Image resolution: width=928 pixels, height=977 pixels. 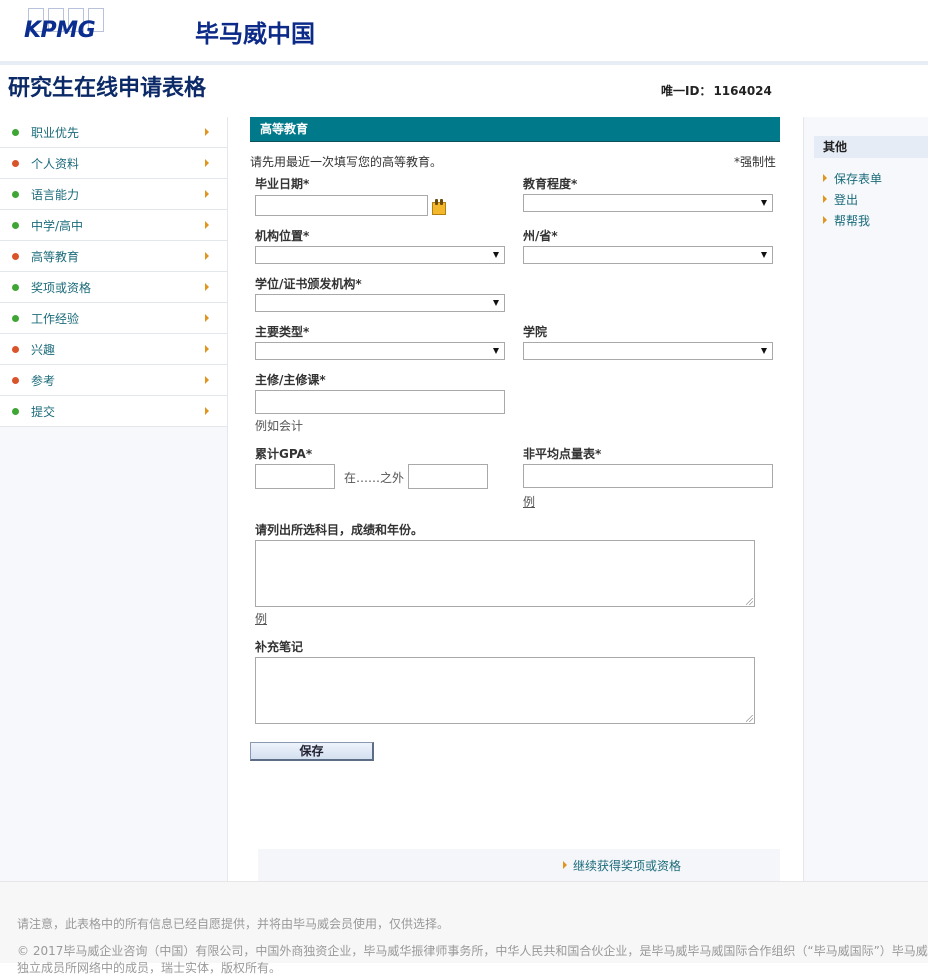 I want to click on sidebar-item-label: 参考, so click(x=43, y=381).